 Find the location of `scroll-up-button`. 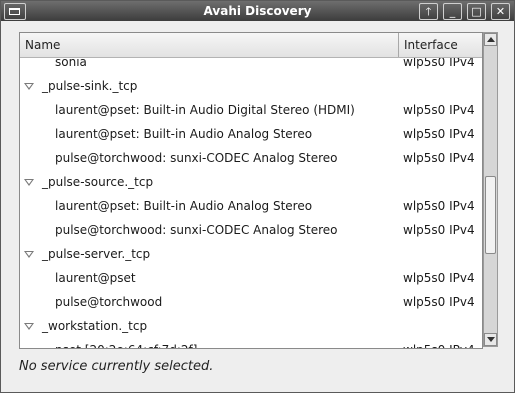

scroll-up-button is located at coordinates (490, 39).